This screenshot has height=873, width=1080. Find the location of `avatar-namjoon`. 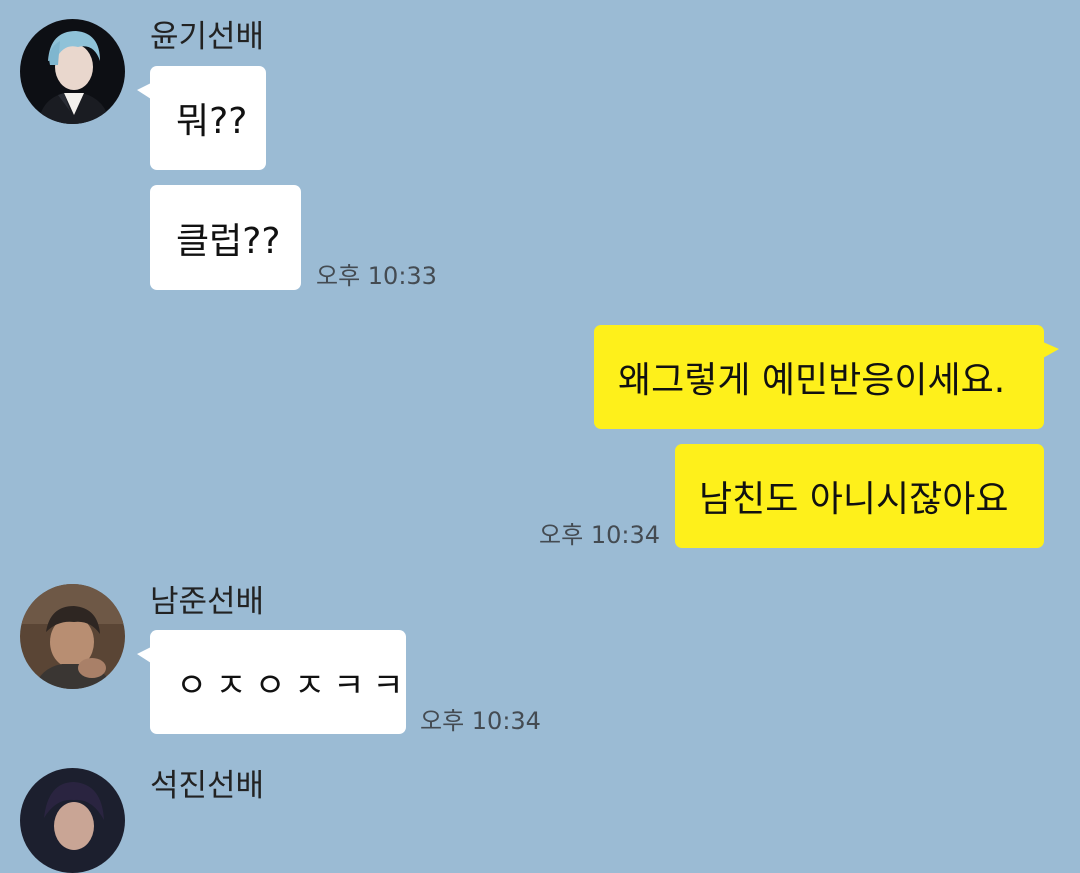

avatar-namjoon is located at coordinates (72, 636).